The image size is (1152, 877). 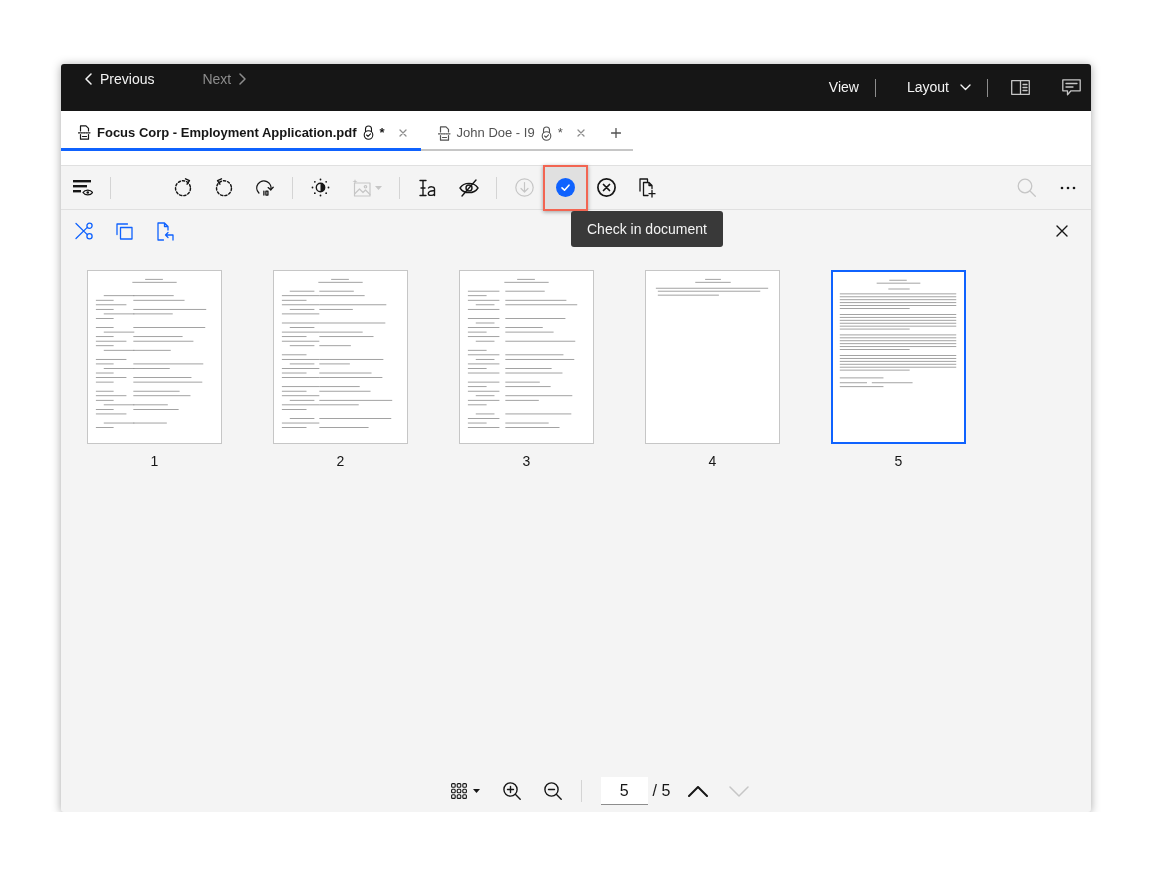 What do you see at coordinates (320, 187) in the screenshot?
I see `brightness-icon` at bounding box center [320, 187].